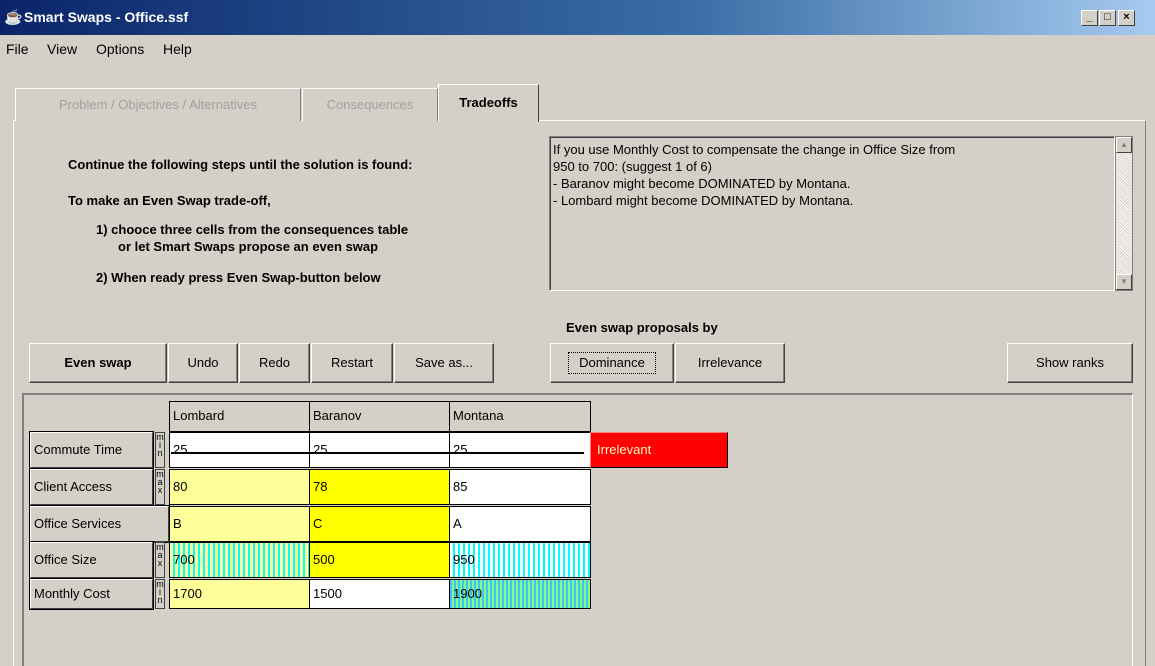  I want to click on instructions-intro: To make an Even Swap trade-off,, so click(169, 200).